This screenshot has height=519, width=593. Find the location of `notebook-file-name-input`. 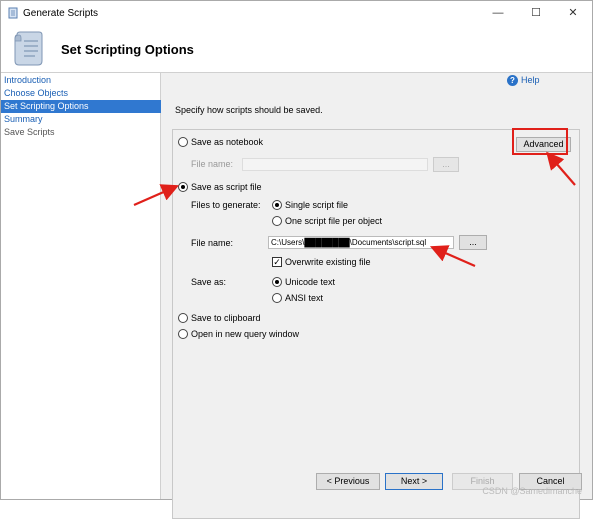

notebook-file-name-input is located at coordinates (335, 164).